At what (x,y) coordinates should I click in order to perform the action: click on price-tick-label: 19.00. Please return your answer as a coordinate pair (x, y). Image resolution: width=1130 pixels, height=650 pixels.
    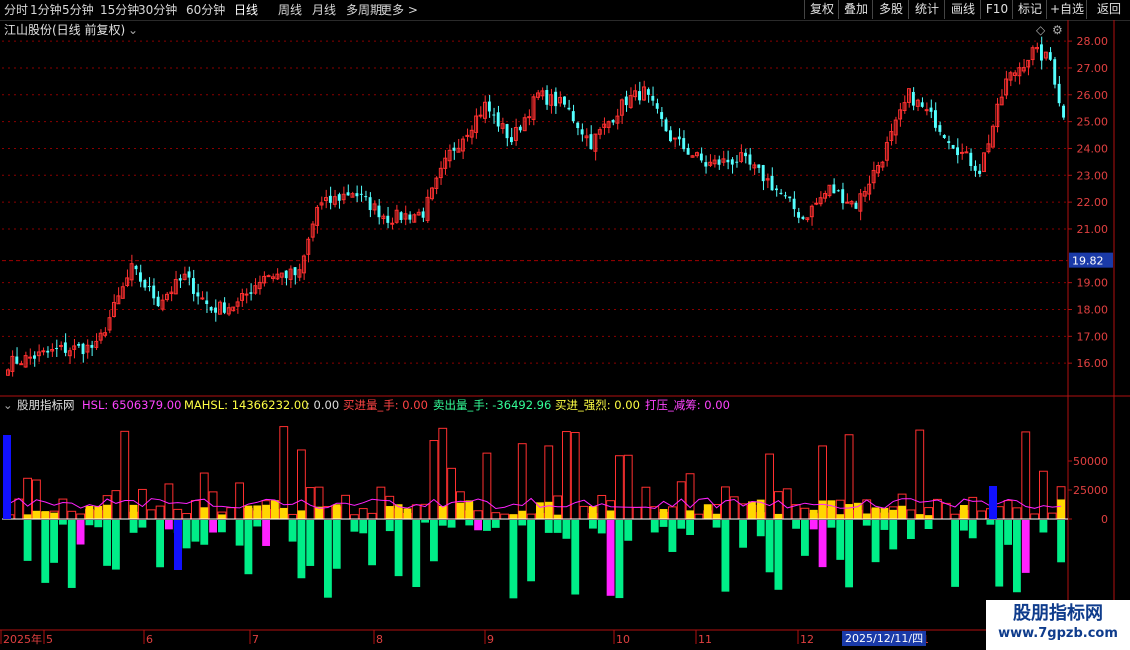
    Looking at the image, I should click on (1093, 283).